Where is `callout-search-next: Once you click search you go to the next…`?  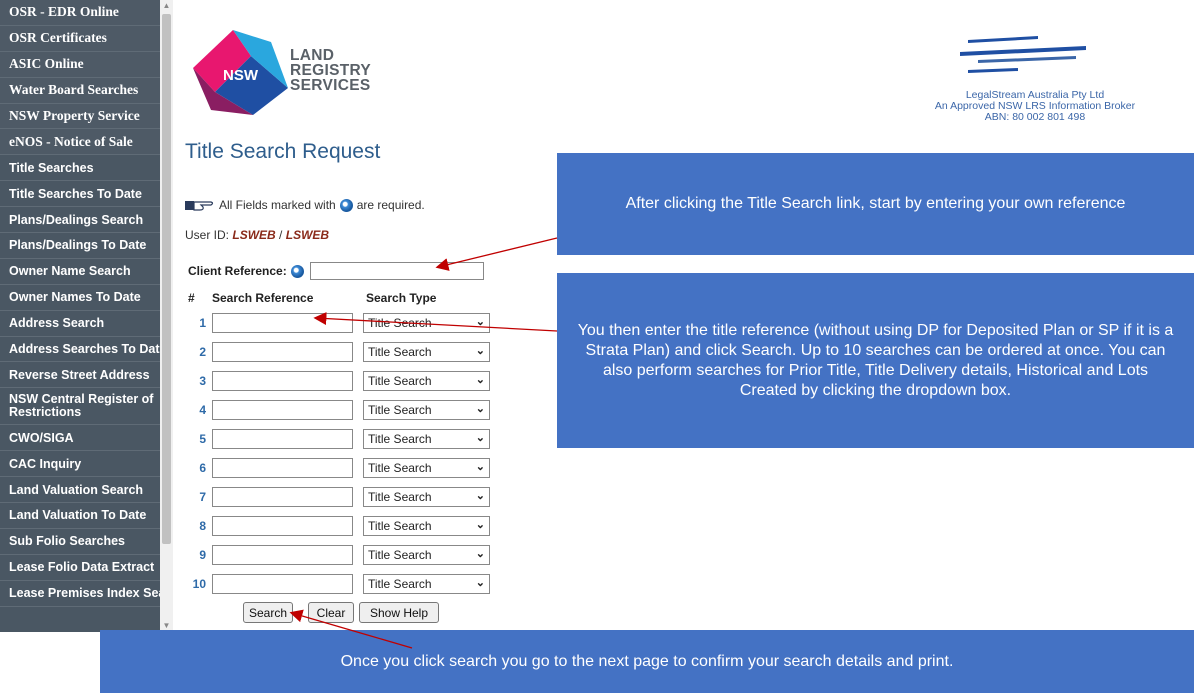 callout-search-next: Once you click search you go to the next… is located at coordinates (647, 661).